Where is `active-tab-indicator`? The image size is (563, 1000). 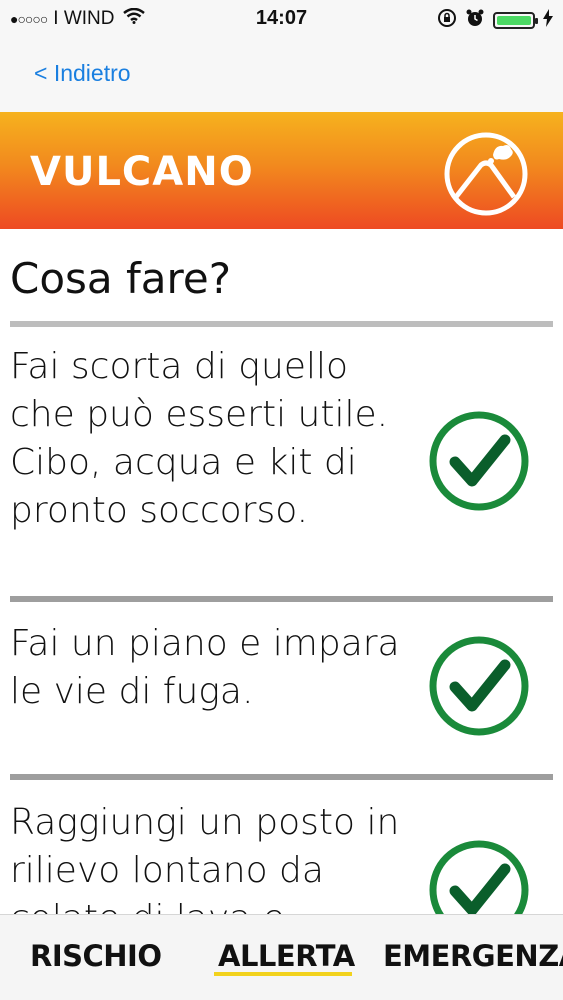
active-tab-indicator is located at coordinates (283, 974).